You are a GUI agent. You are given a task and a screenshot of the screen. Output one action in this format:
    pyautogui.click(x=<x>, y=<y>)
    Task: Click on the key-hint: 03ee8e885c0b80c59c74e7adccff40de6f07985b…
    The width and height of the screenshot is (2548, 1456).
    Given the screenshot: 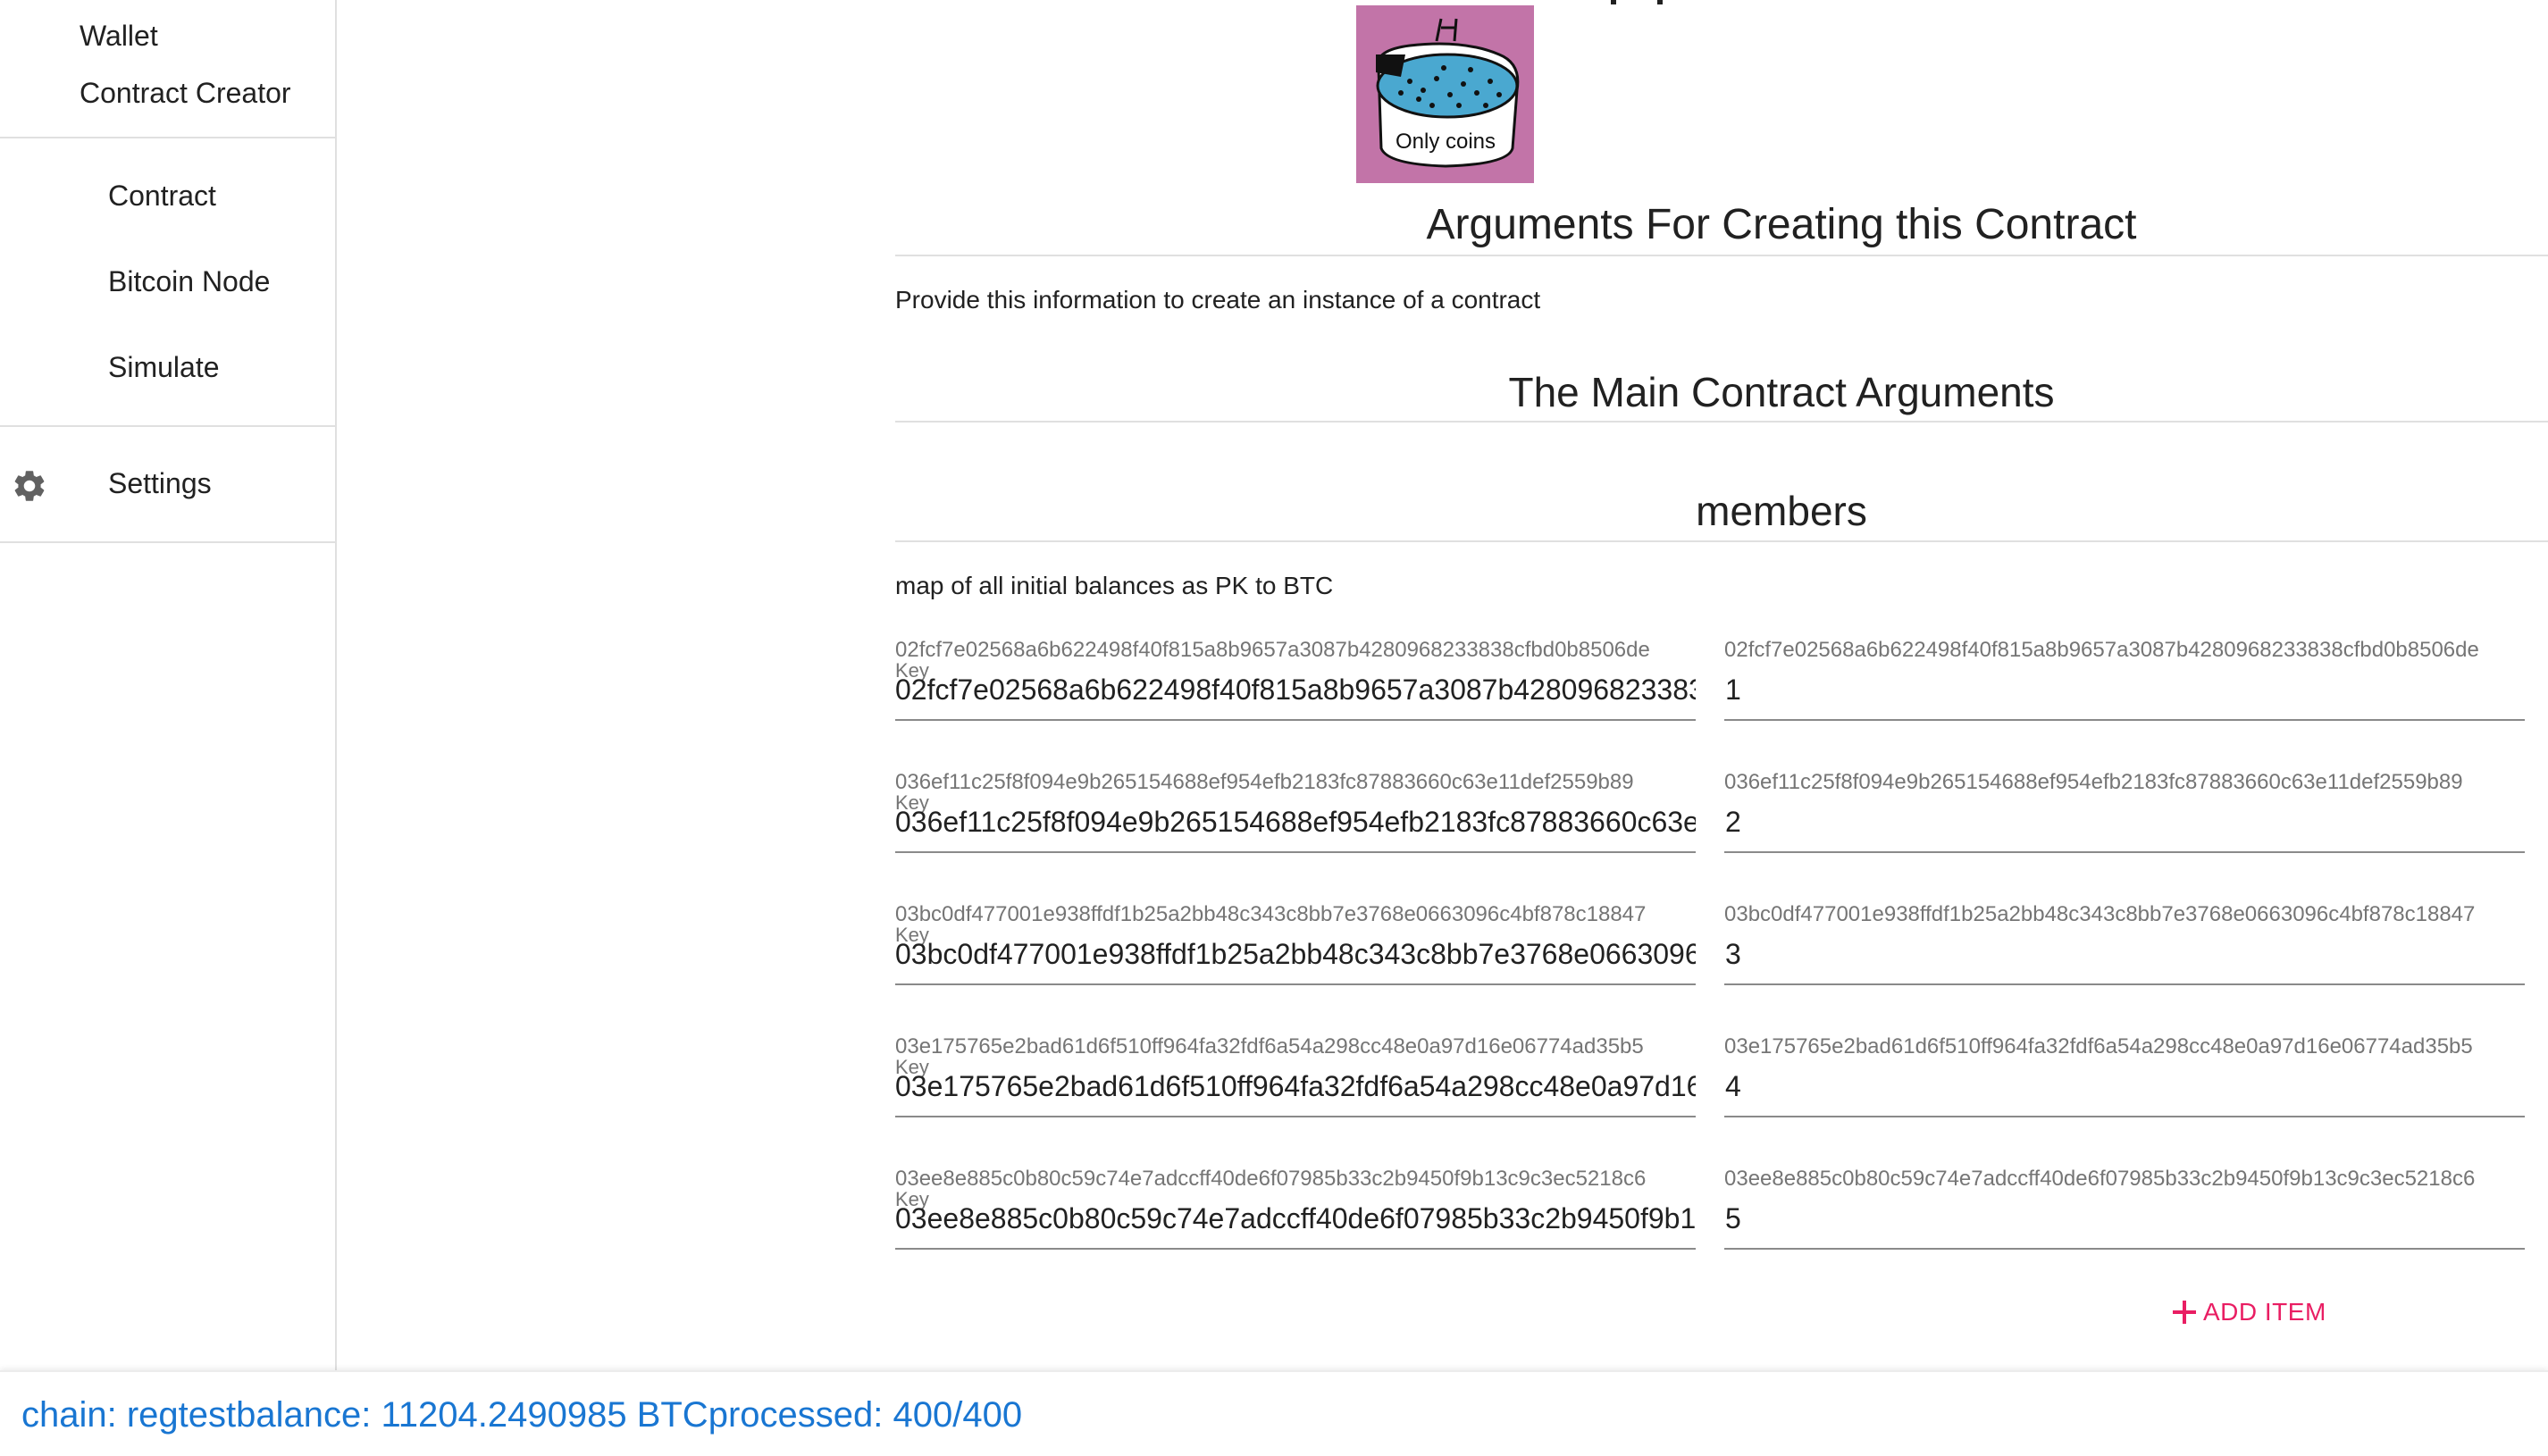 What is the action you would take?
    pyautogui.click(x=1271, y=1179)
    